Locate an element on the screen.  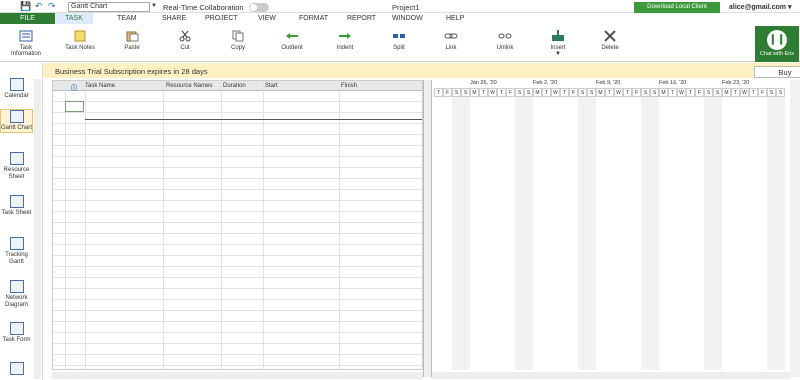
task-notes-button: Task Notes is located at coordinates (80, 40).